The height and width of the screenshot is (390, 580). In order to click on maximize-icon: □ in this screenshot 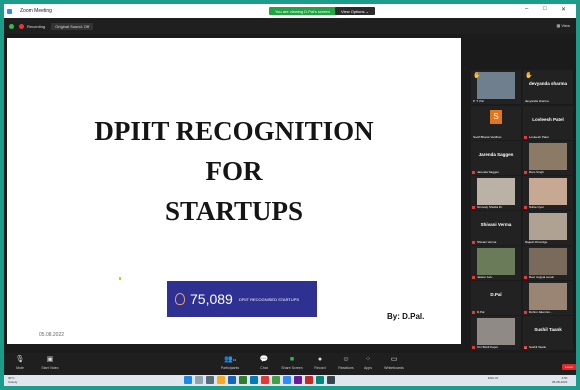, I will do `click(545, 9)`.